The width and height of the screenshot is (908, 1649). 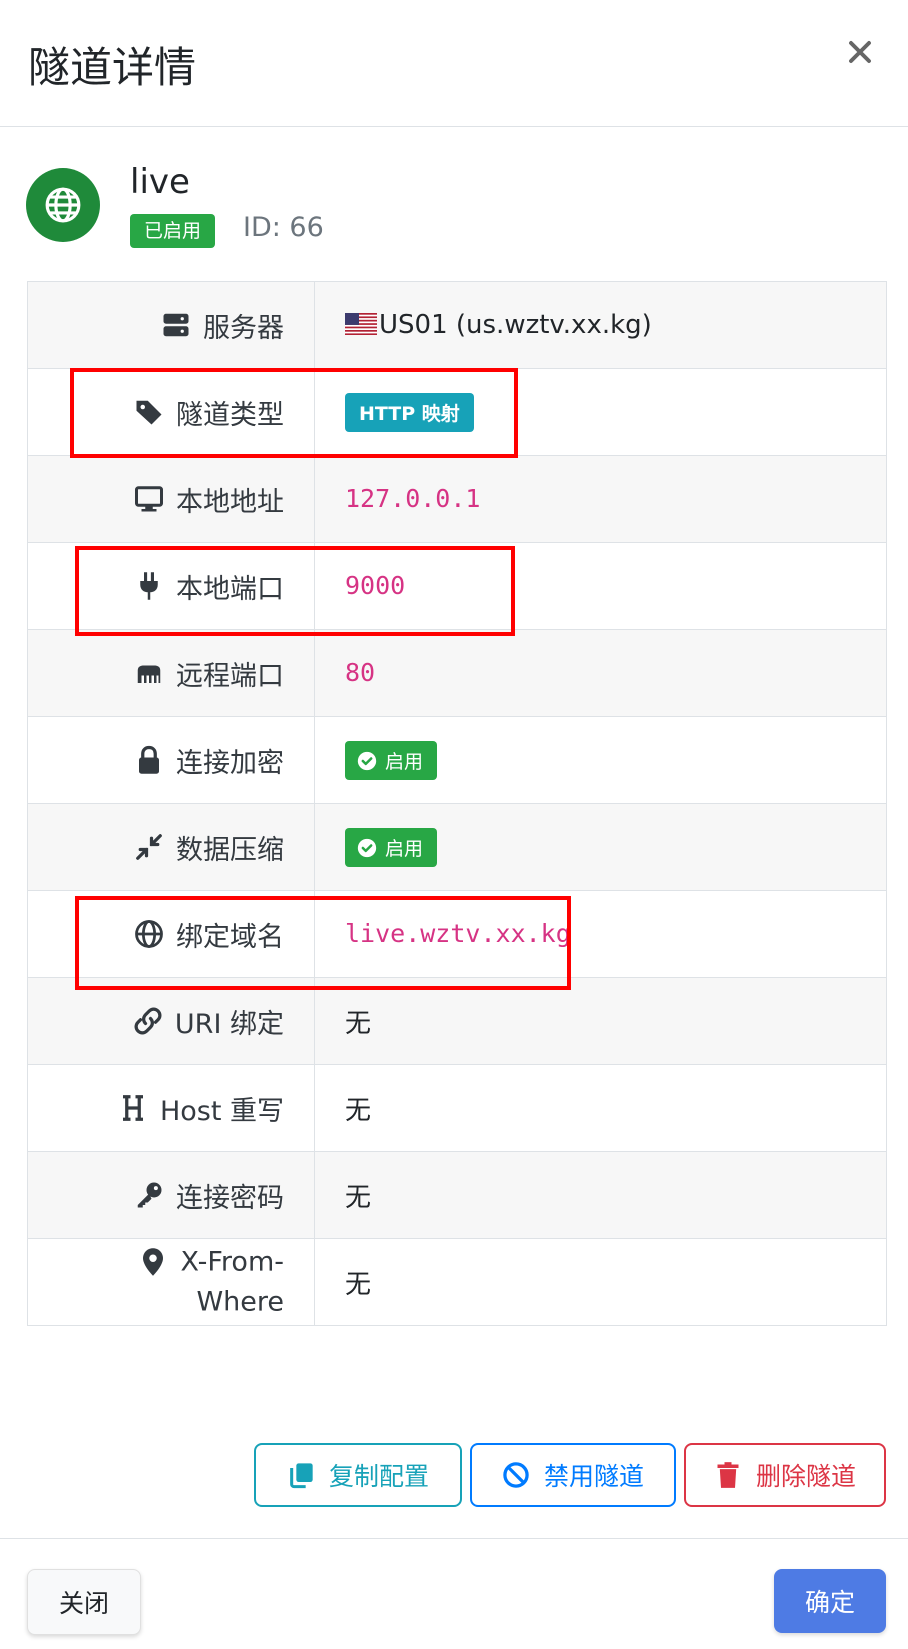 I want to click on compress-icon, so click(x=149, y=847).